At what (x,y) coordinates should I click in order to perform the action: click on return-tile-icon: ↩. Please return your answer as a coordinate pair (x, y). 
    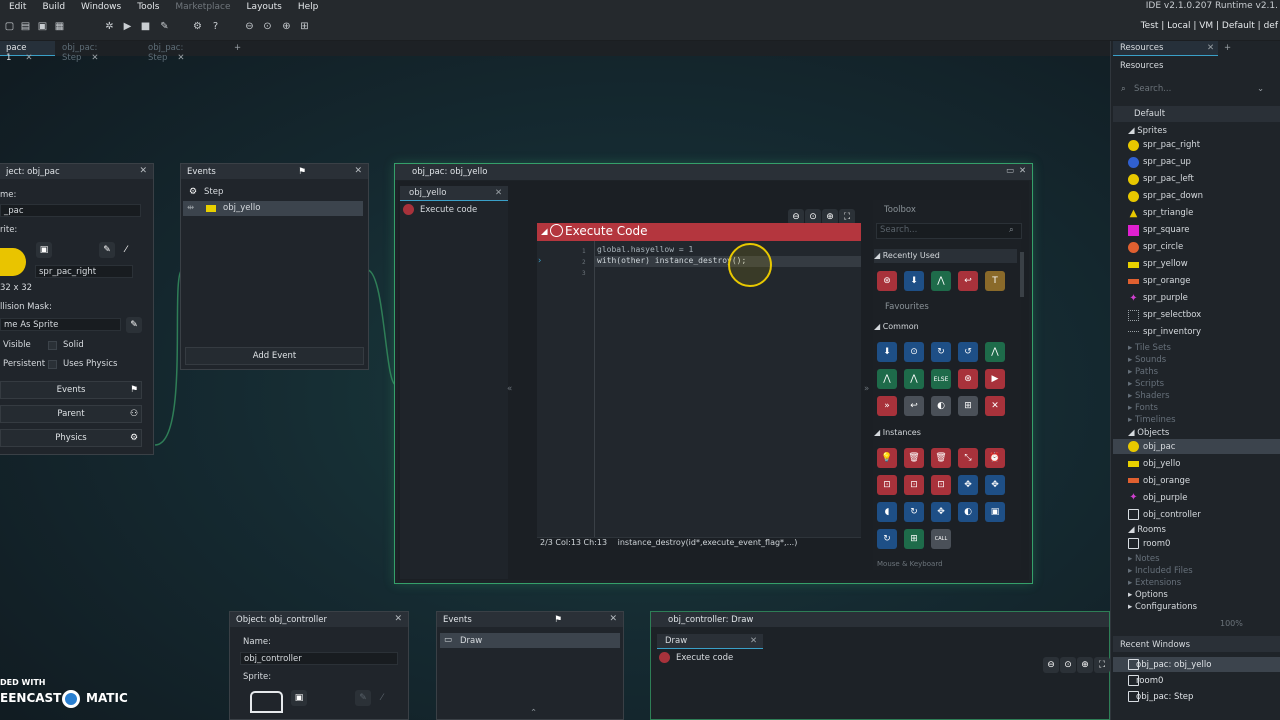
    Looking at the image, I should click on (968, 281).